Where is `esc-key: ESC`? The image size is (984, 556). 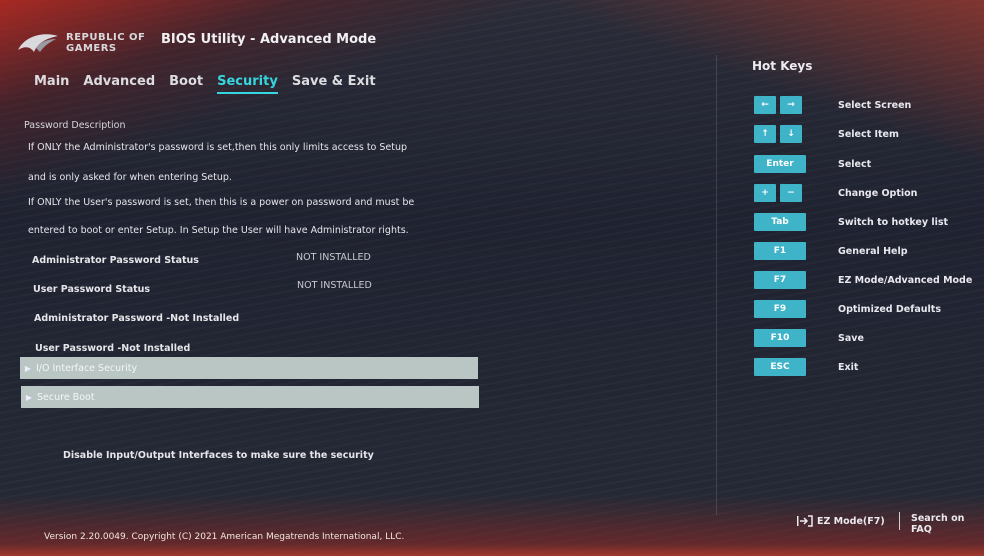
esc-key: ESC is located at coordinates (780, 367).